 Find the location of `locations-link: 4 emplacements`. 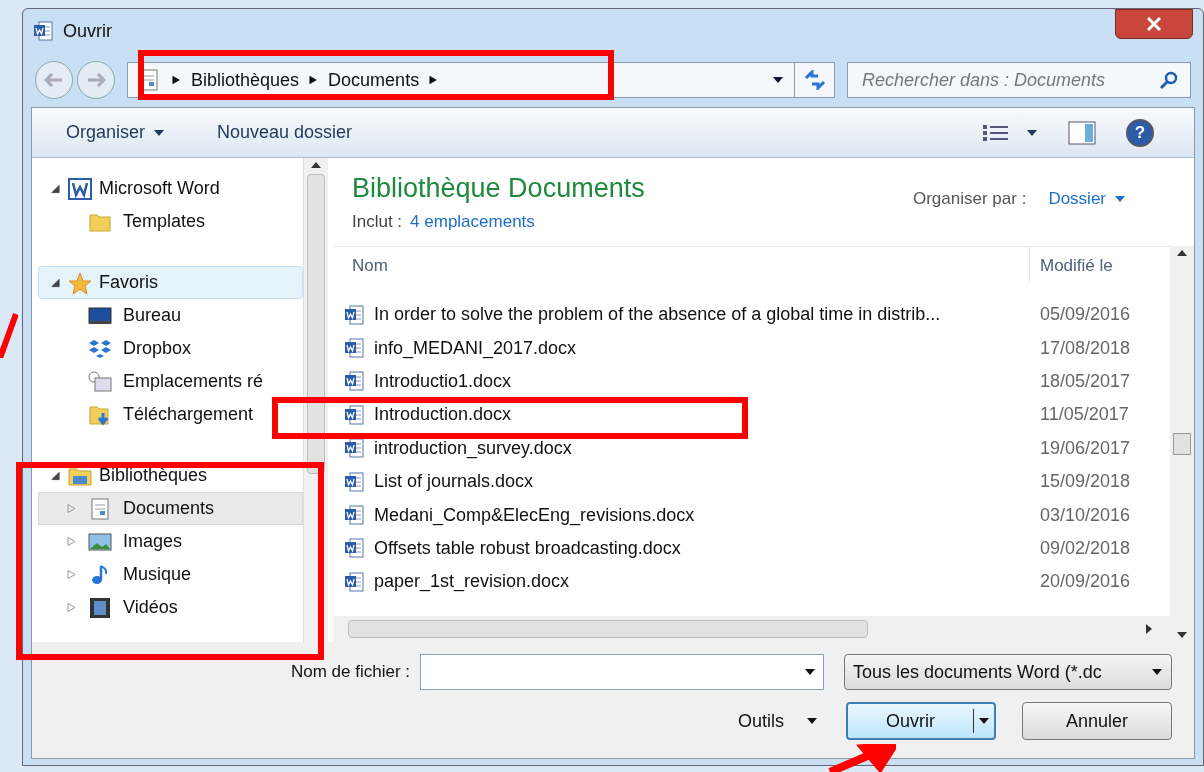

locations-link: 4 emplacements is located at coordinates (472, 221).